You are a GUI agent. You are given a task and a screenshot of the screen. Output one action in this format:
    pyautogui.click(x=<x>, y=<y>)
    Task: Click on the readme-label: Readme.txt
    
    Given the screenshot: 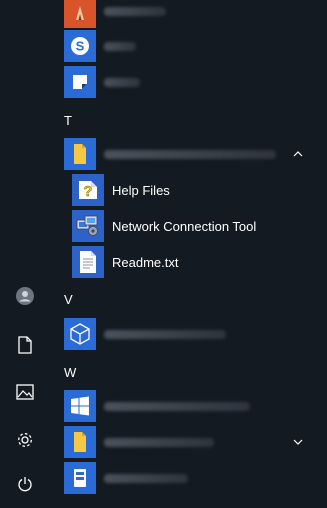 What is the action you would take?
    pyautogui.click(x=145, y=262)
    